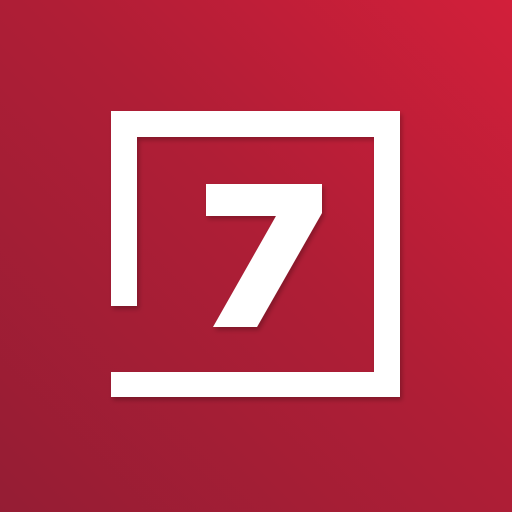 The height and width of the screenshot is (512, 512). I want to click on frame-top-bar, so click(255, 124).